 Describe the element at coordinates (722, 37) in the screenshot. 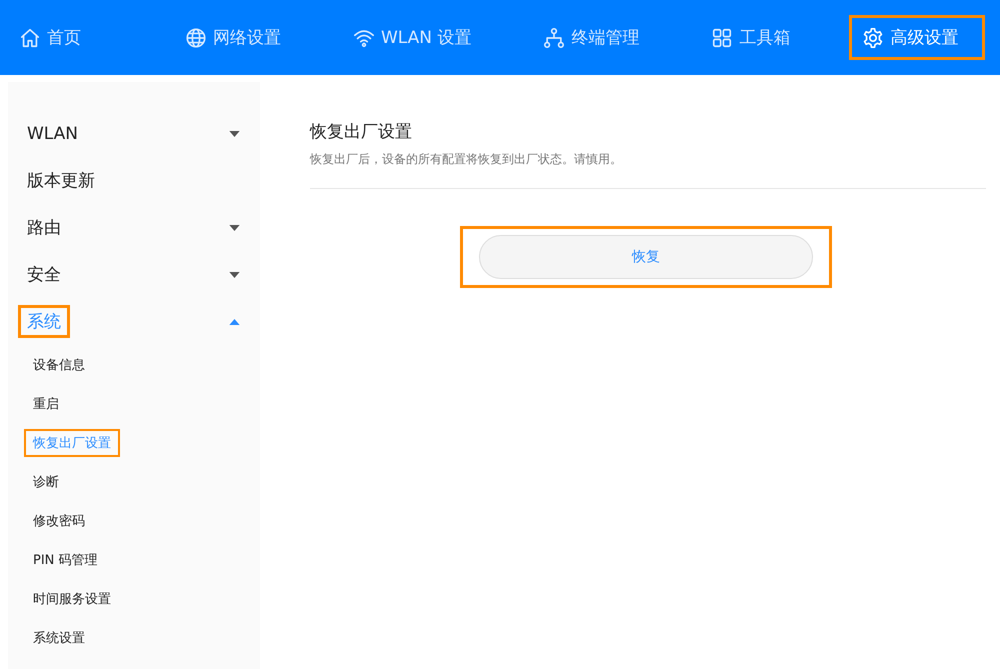

I see `grid-icon` at that location.